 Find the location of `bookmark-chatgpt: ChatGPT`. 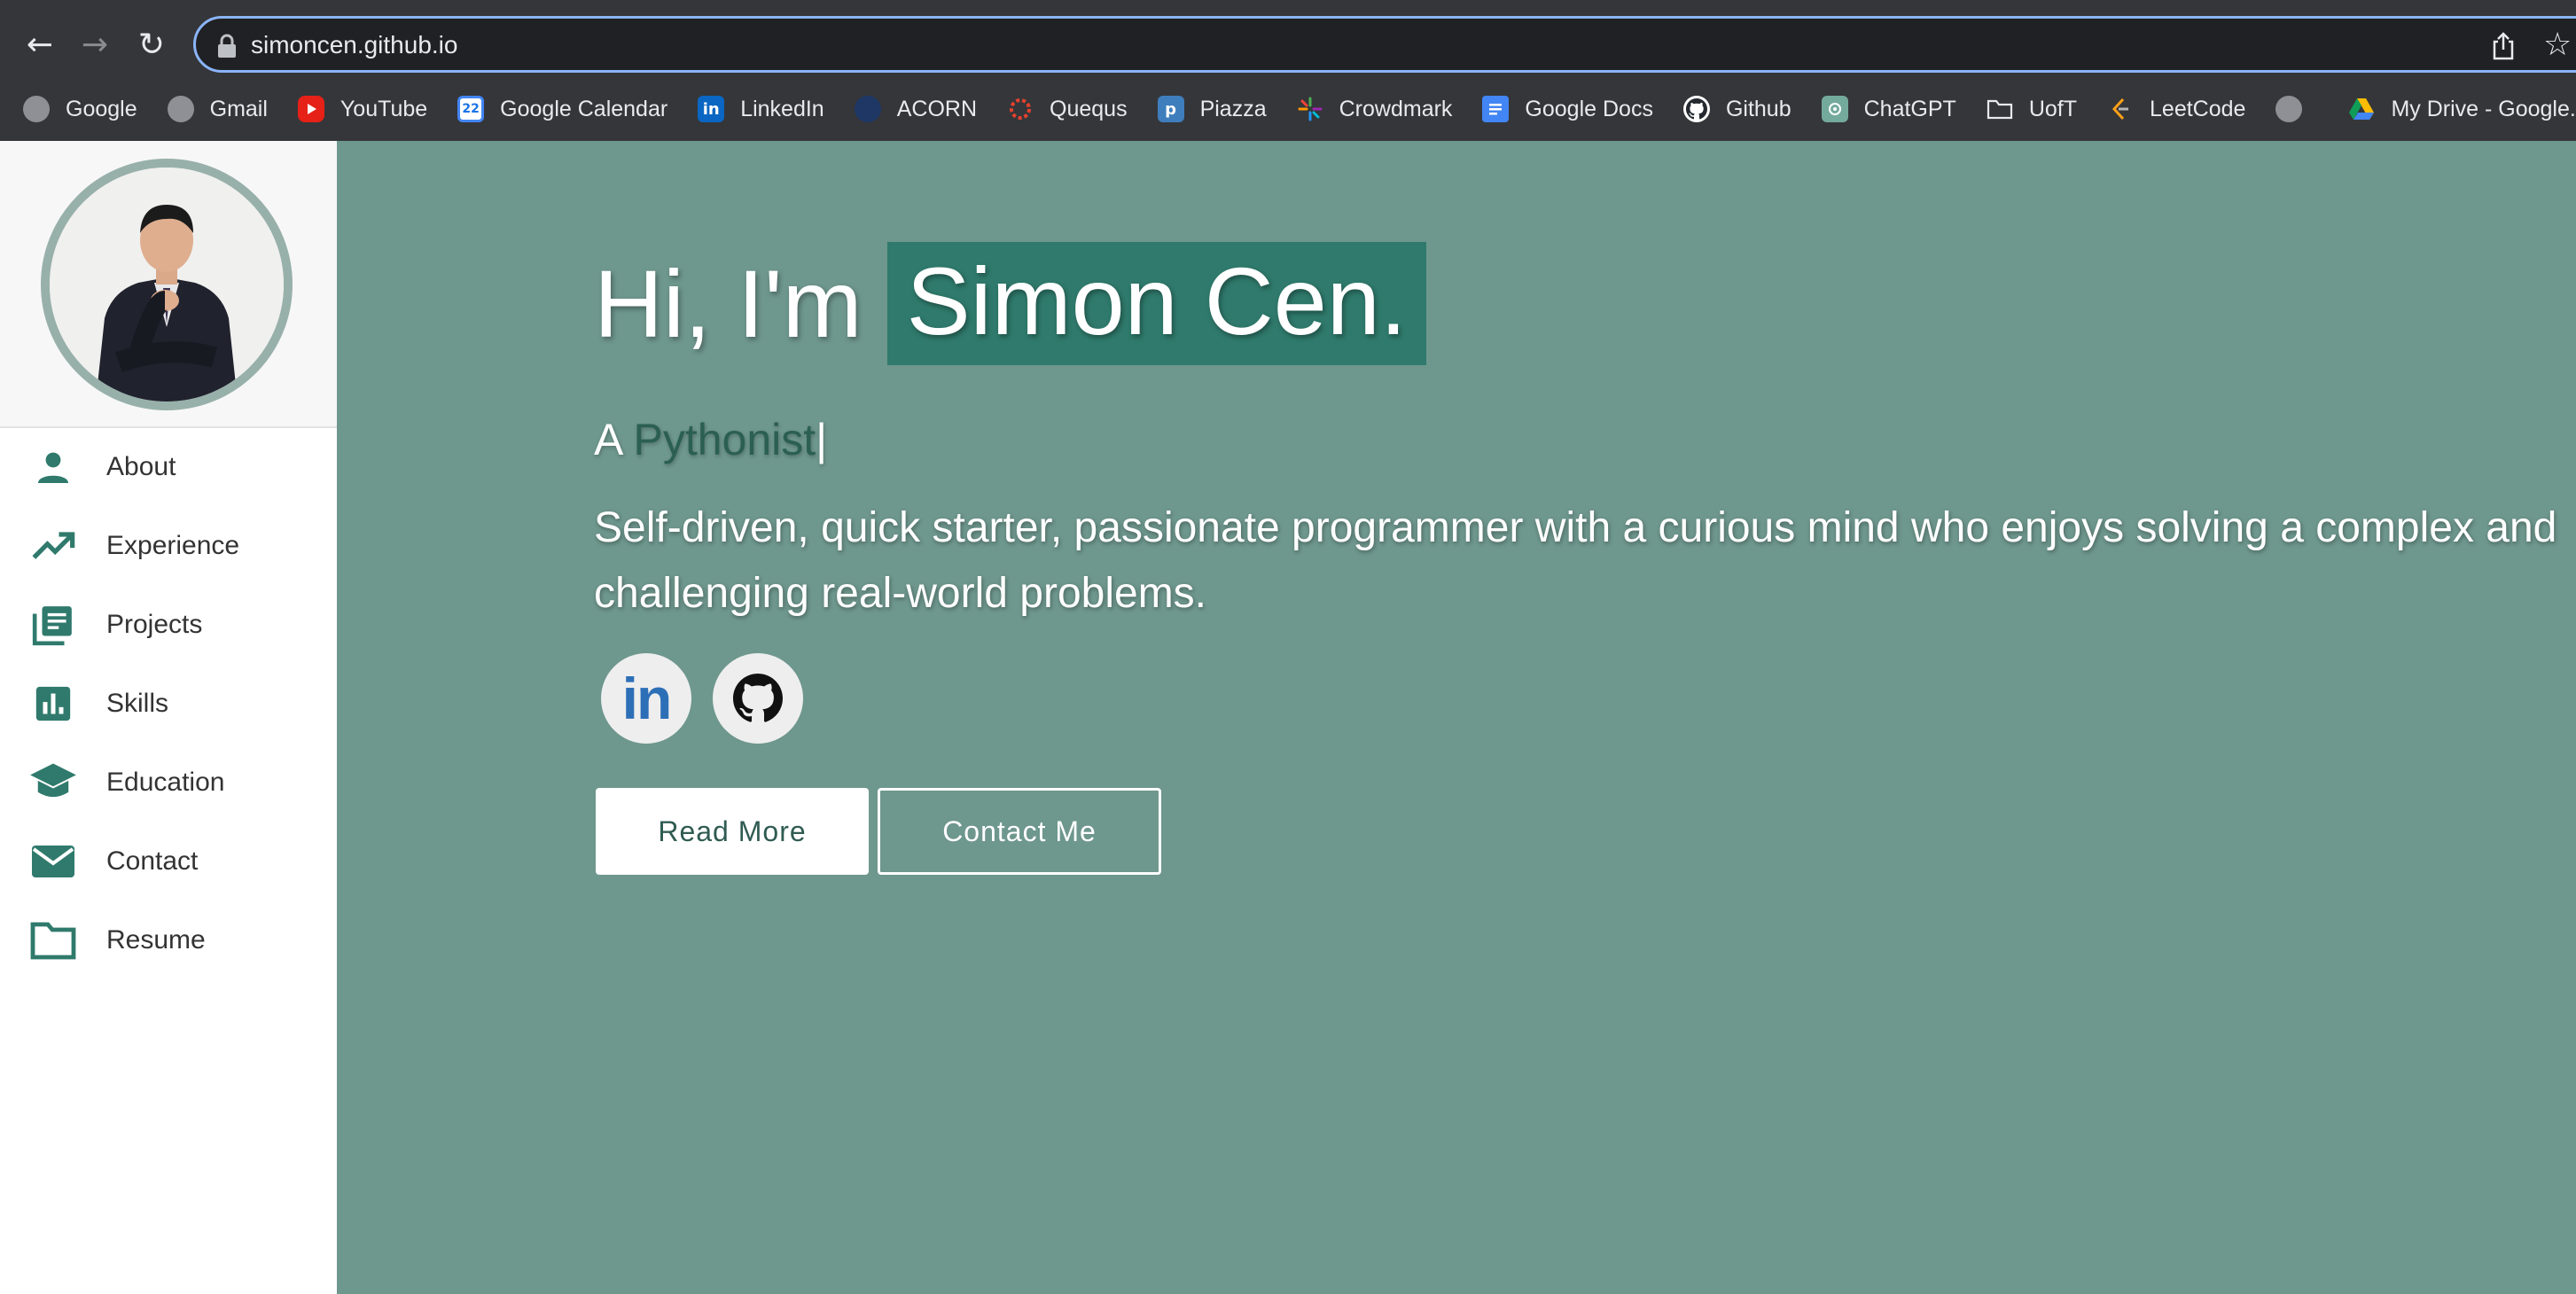

bookmark-chatgpt: ChatGPT is located at coordinates (1888, 109).